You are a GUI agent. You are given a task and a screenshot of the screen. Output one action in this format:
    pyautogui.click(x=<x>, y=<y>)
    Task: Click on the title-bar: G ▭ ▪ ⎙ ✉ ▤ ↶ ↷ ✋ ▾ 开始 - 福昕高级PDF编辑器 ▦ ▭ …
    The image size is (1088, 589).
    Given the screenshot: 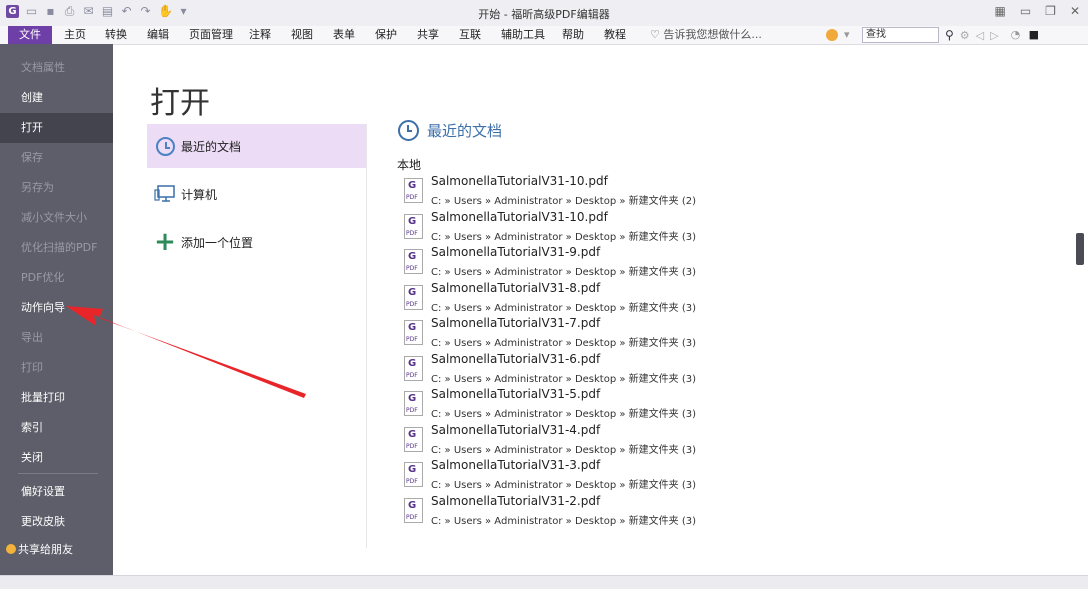 What is the action you would take?
    pyautogui.click(x=544, y=13)
    